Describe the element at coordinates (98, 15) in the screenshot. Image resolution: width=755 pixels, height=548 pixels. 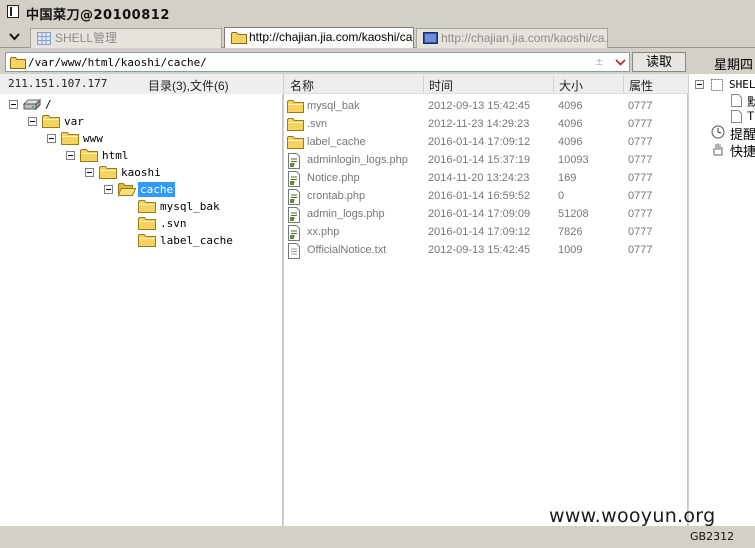
I see `window-title: 中国菜刀@20100812` at that location.